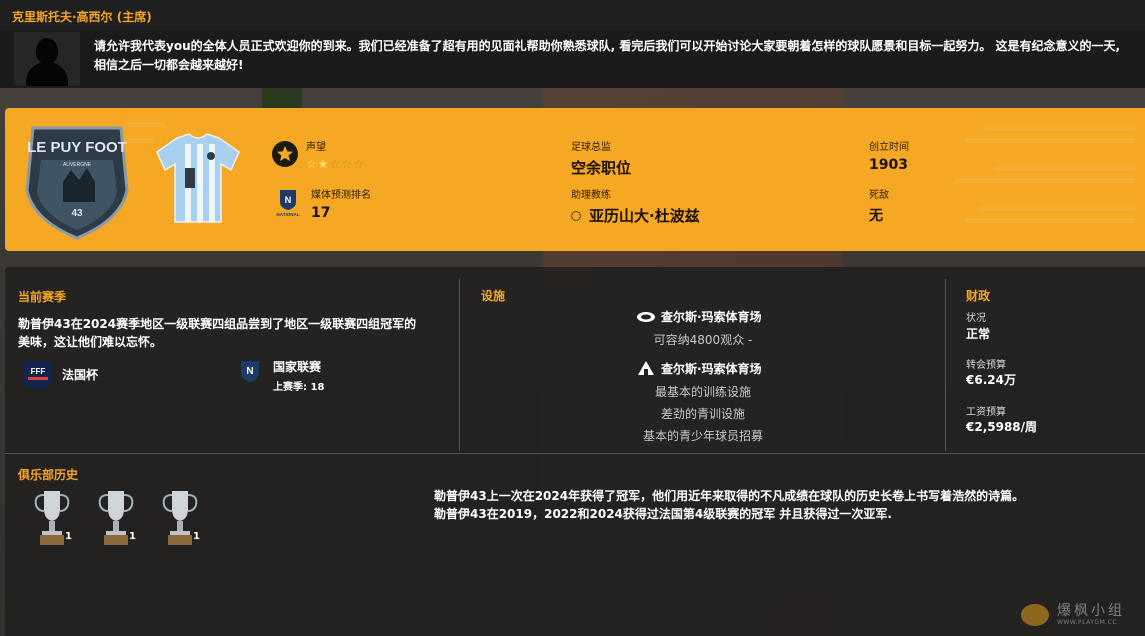 The height and width of the screenshot is (636, 1145). I want to click on media-rank-value: 17, so click(321, 213).